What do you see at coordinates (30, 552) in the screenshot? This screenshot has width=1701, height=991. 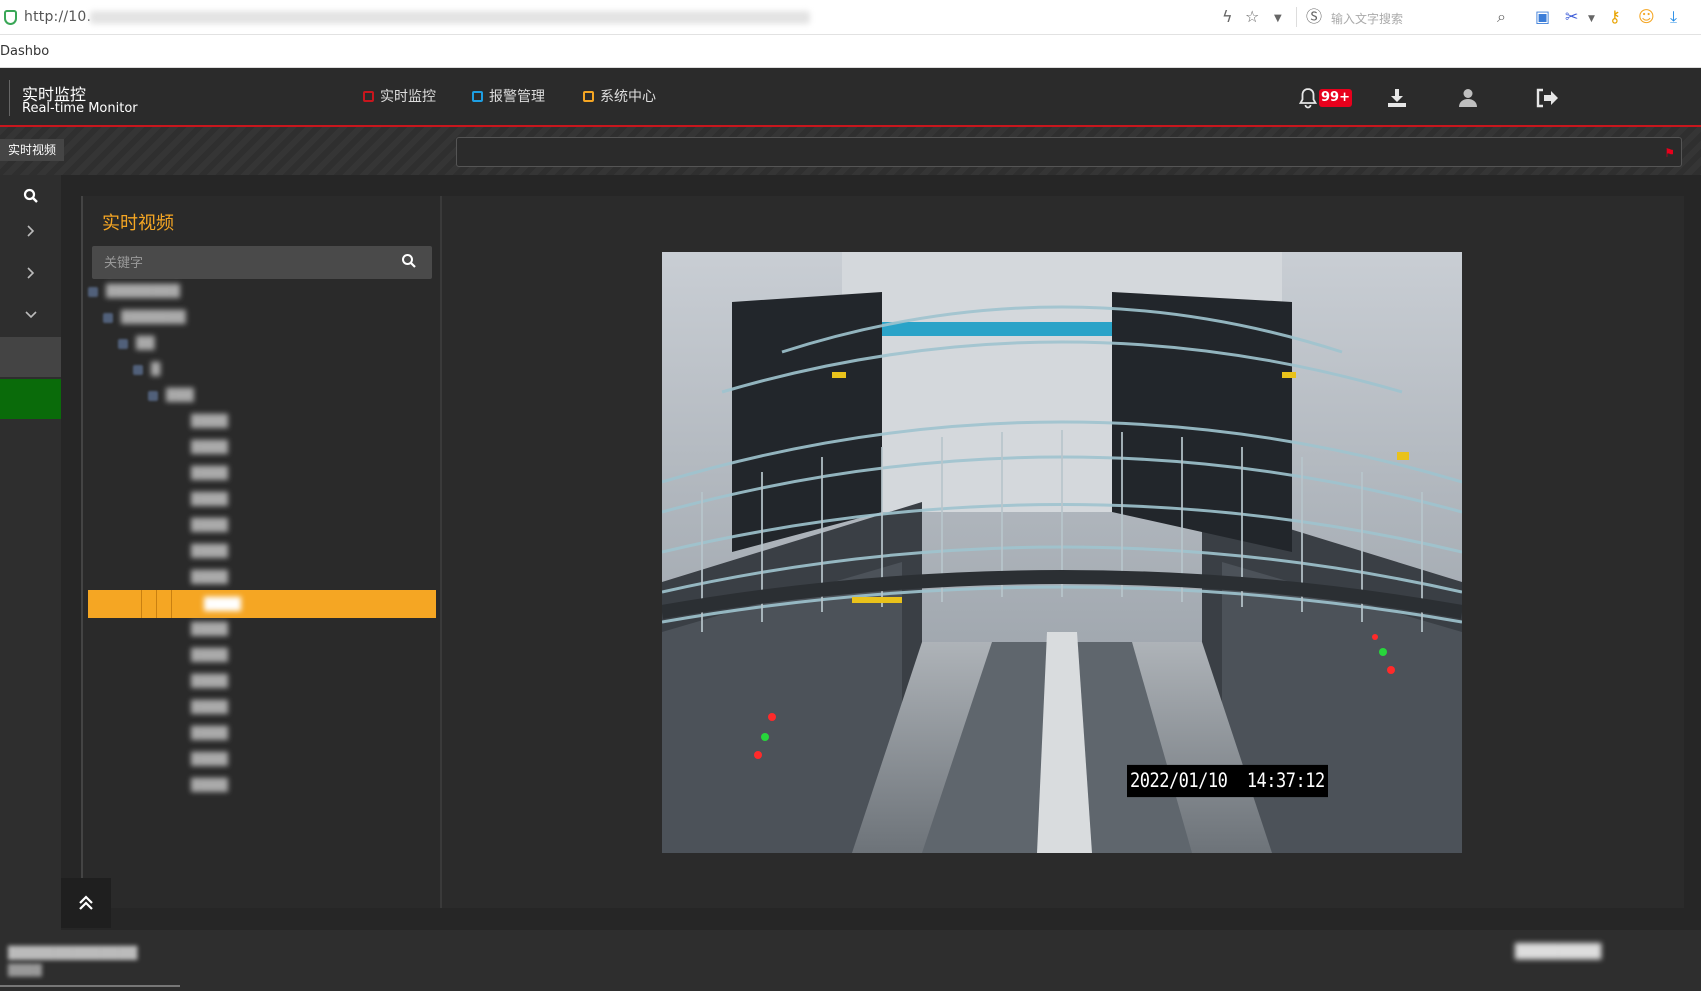 I see `left-nav` at bounding box center [30, 552].